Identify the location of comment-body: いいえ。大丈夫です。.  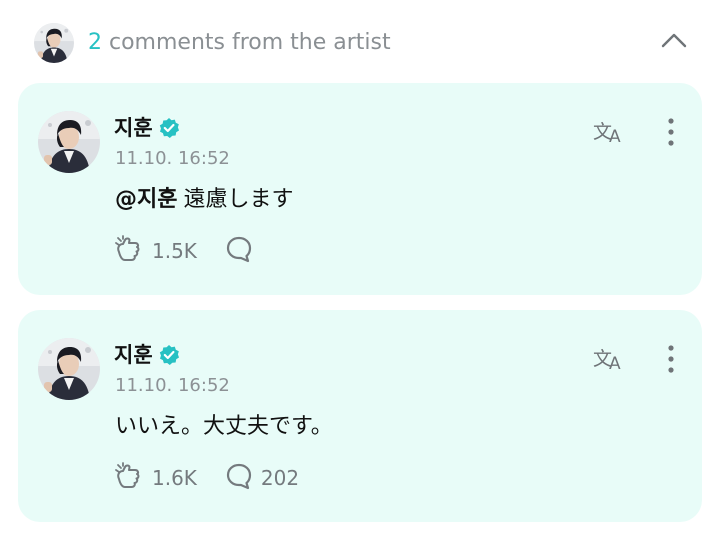
(224, 426).